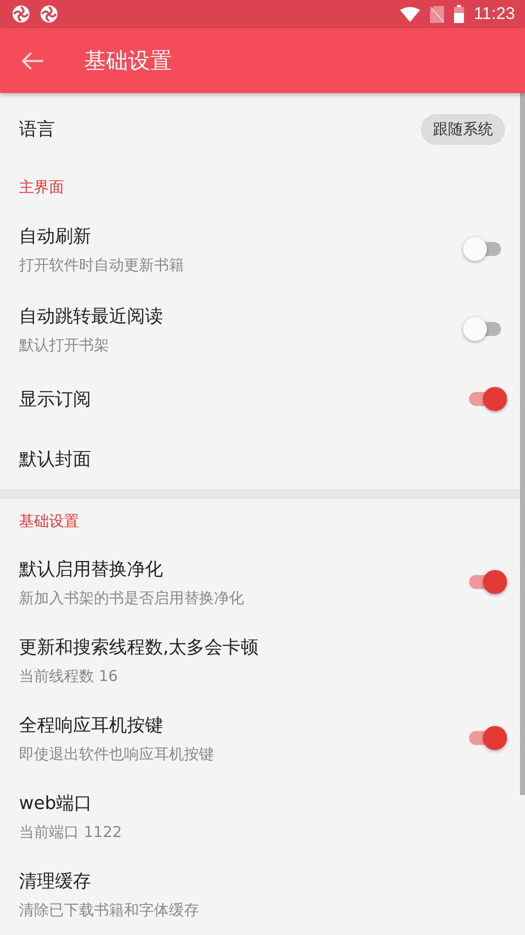  What do you see at coordinates (242, 568) in the screenshot?
I see `setting-title: 默认启用替换净化` at bounding box center [242, 568].